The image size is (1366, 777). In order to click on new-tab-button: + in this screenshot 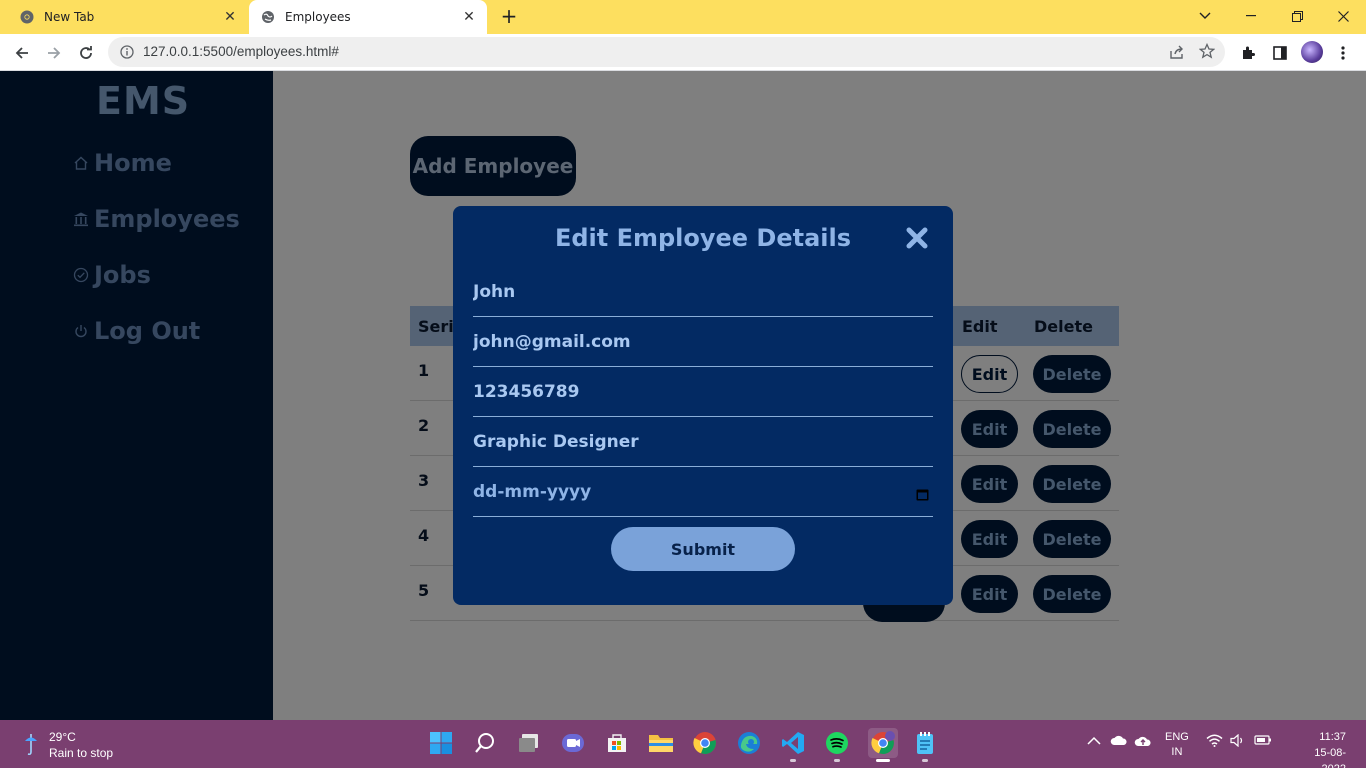, I will do `click(509, 16)`.